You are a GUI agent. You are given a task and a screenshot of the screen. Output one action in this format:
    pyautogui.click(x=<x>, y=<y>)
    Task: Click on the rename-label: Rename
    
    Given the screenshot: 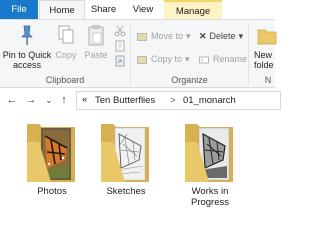 What is the action you would take?
    pyautogui.click(x=230, y=59)
    